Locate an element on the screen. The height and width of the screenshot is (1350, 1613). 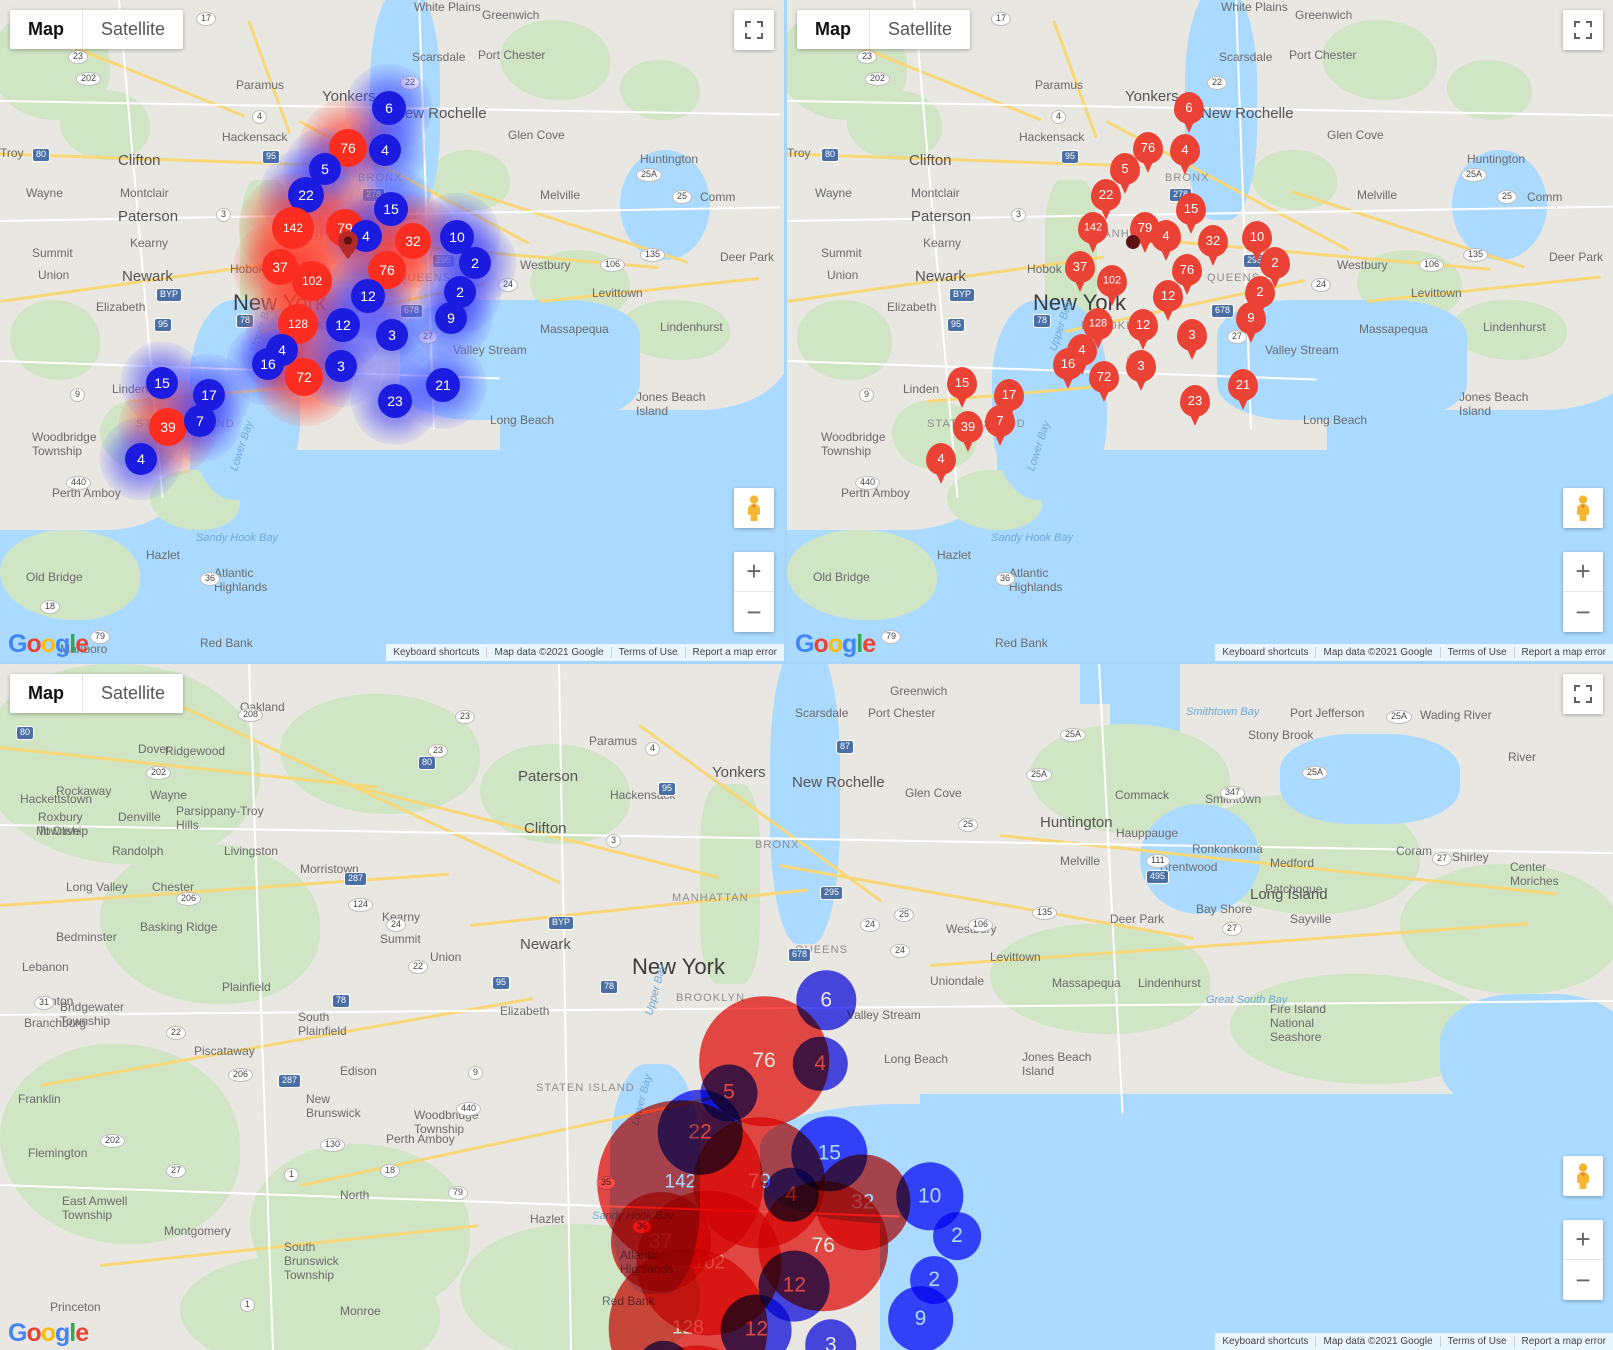
location-pin-marker: 7 is located at coordinates (1000, 421).